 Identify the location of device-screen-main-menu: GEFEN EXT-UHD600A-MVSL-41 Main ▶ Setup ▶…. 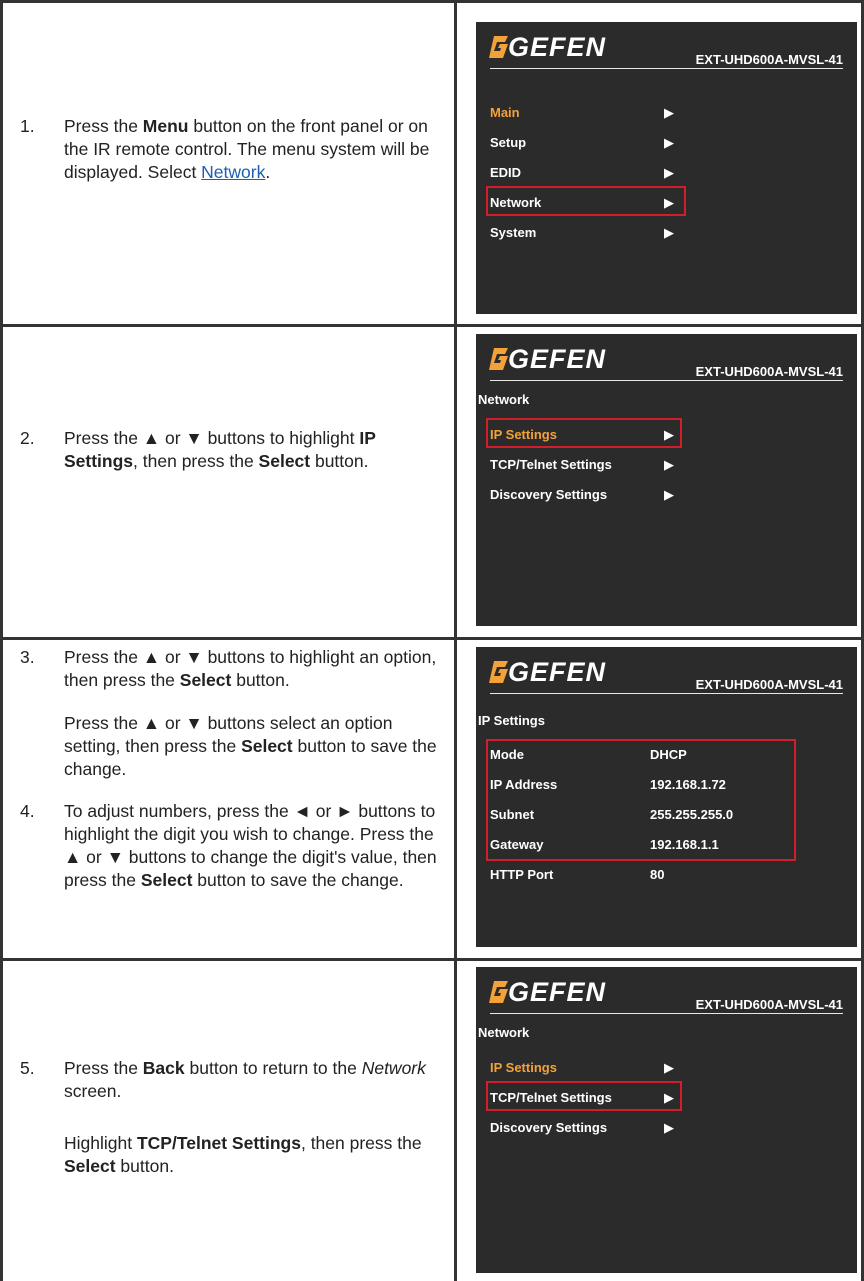
(666, 168).